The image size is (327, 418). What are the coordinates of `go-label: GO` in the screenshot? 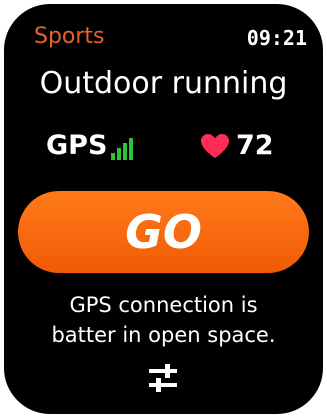 It's located at (163, 232).